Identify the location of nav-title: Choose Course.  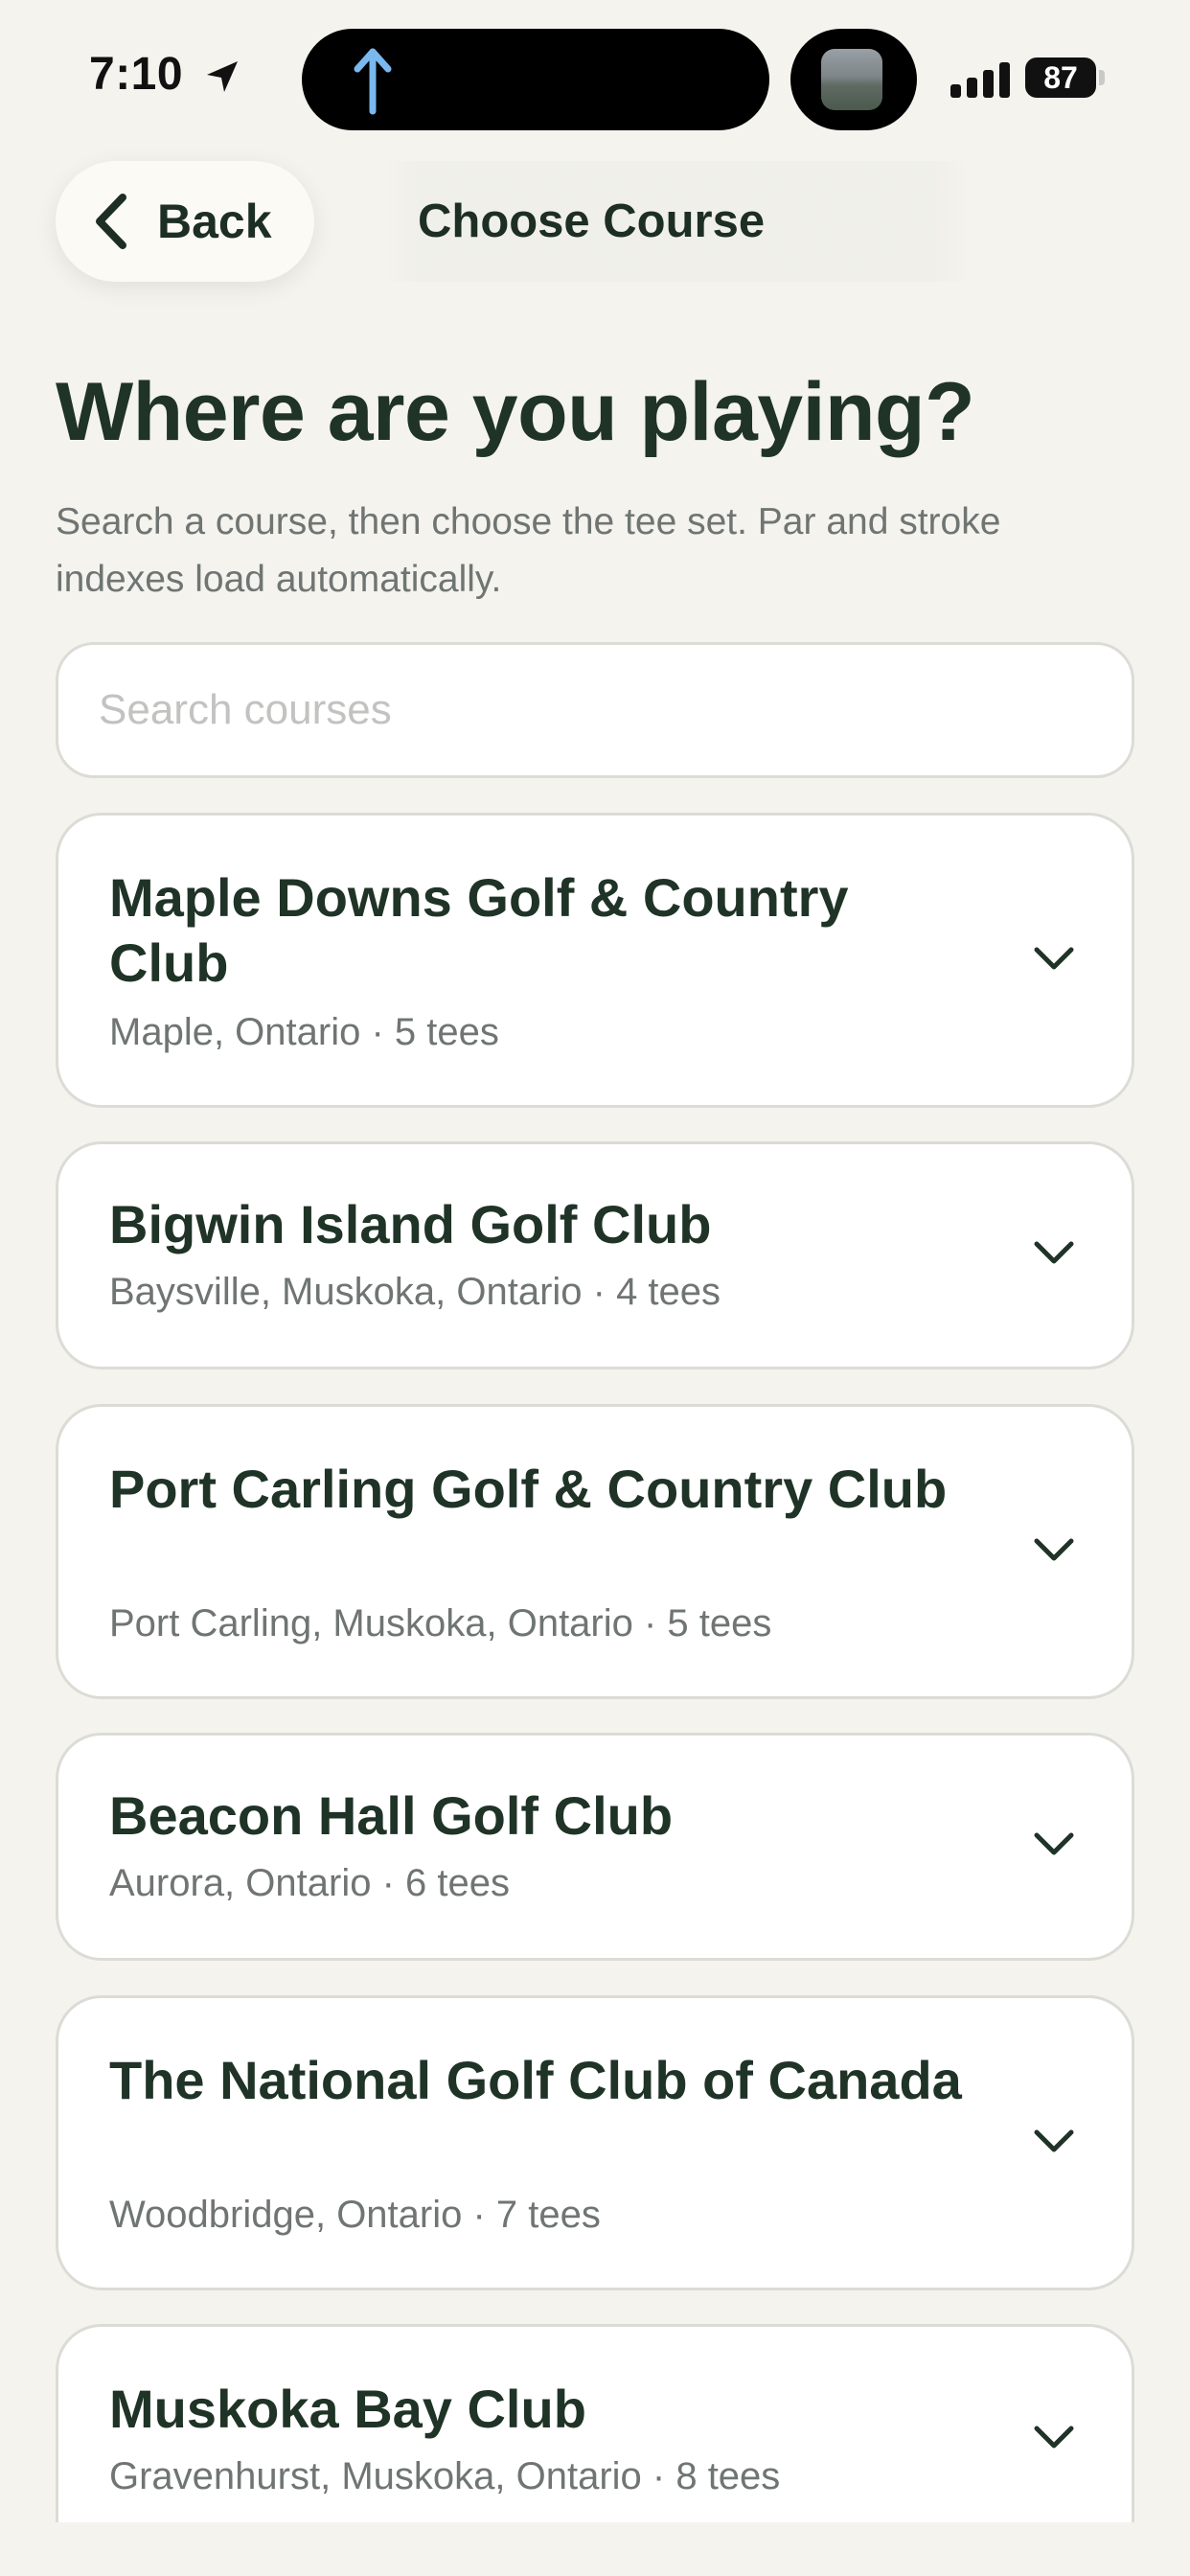
(677, 221).